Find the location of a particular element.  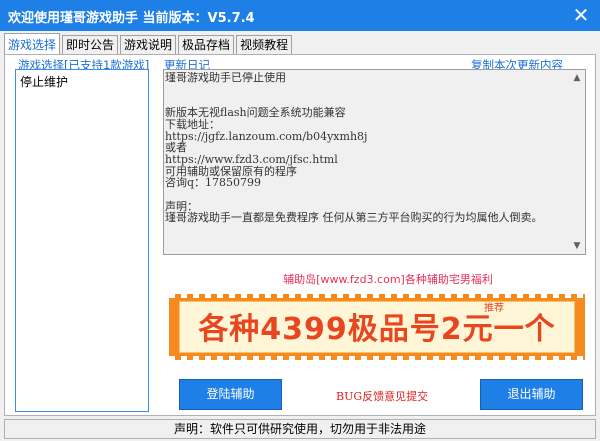

tab-game-instructions: 游戏说明 is located at coordinates (148, 44).